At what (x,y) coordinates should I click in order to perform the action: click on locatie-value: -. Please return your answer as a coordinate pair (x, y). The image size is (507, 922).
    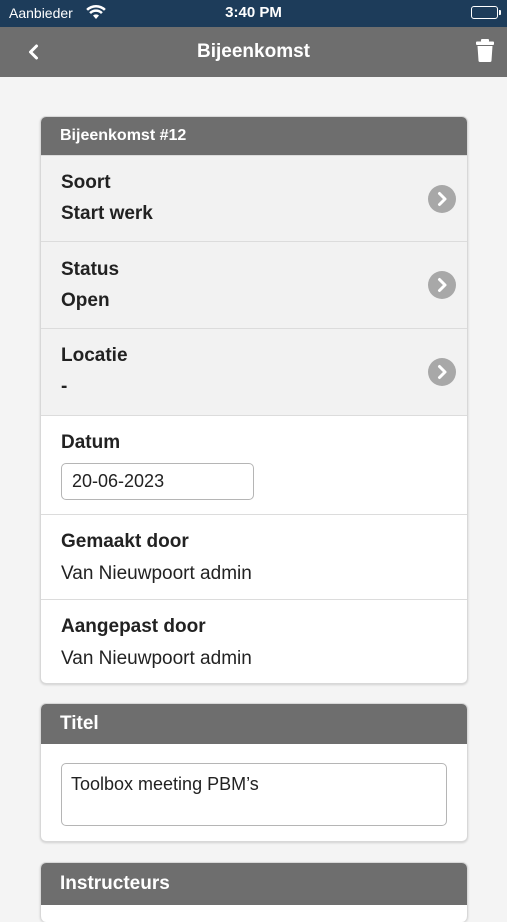
    Looking at the image, I should click on (64, 386).